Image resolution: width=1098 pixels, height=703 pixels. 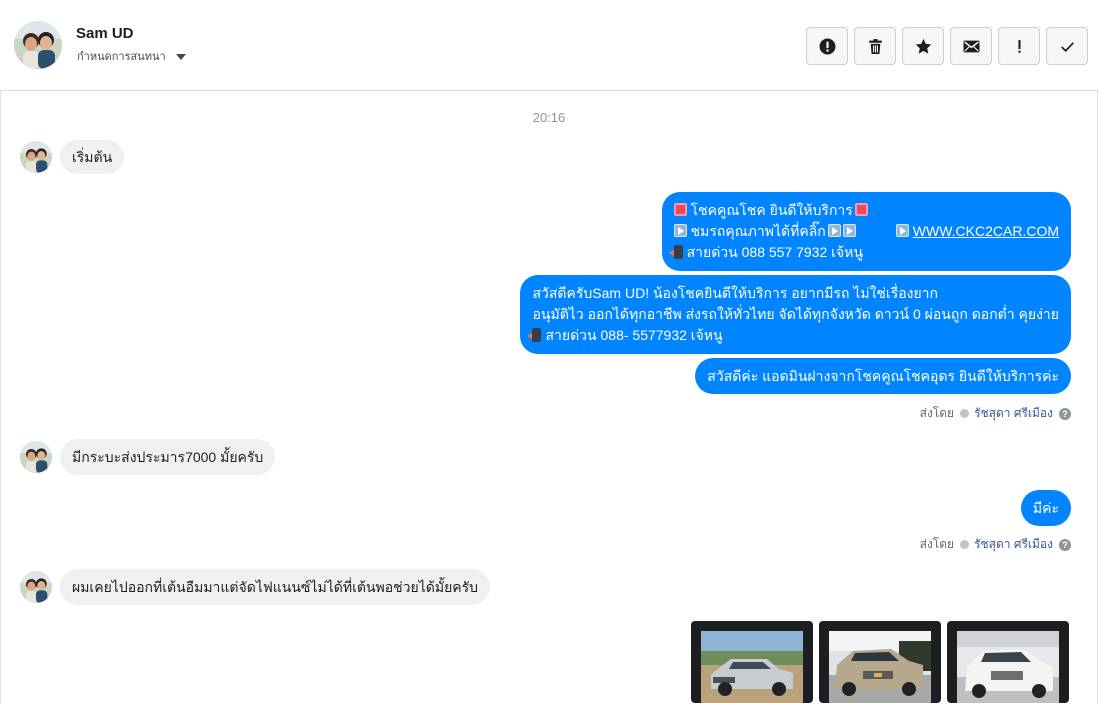 I want to click on incoming-bubble: เริ่มต้น, so click(x=92, y=157).